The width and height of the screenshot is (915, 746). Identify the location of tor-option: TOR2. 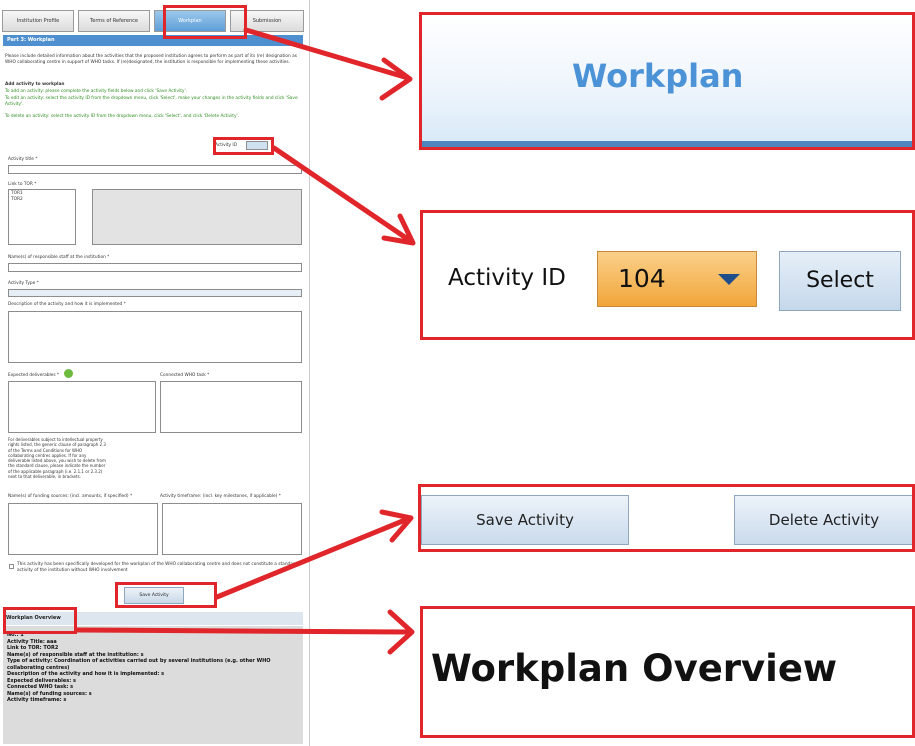
(42, 199).